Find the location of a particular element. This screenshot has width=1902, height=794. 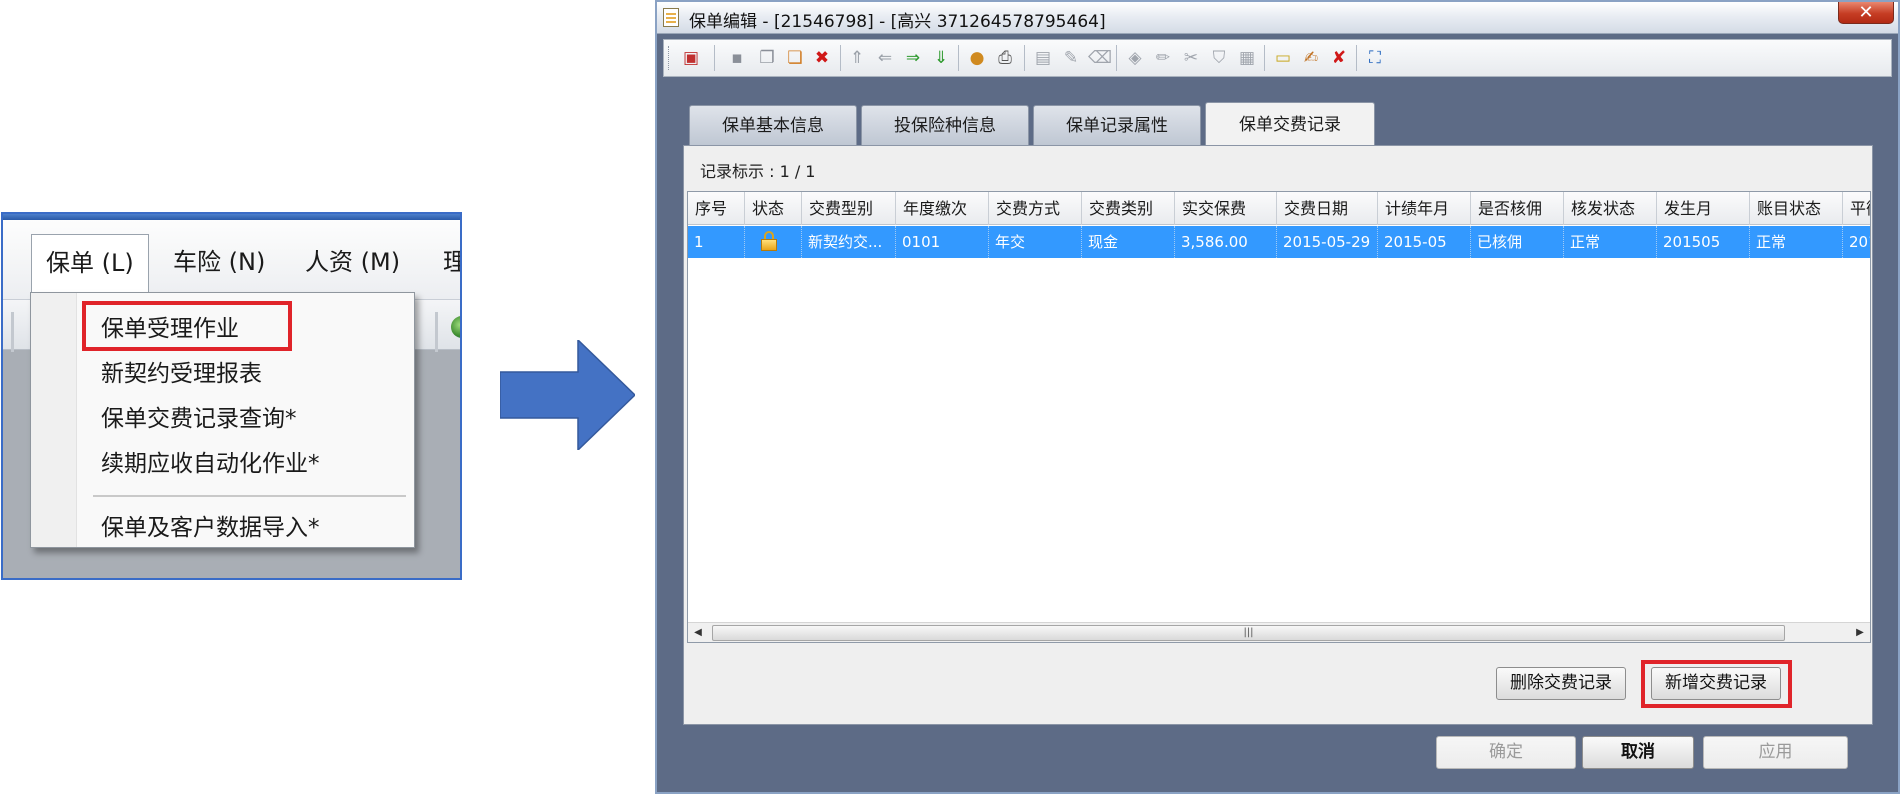

close-button: ✕ is located at coordinates (1866, 13).